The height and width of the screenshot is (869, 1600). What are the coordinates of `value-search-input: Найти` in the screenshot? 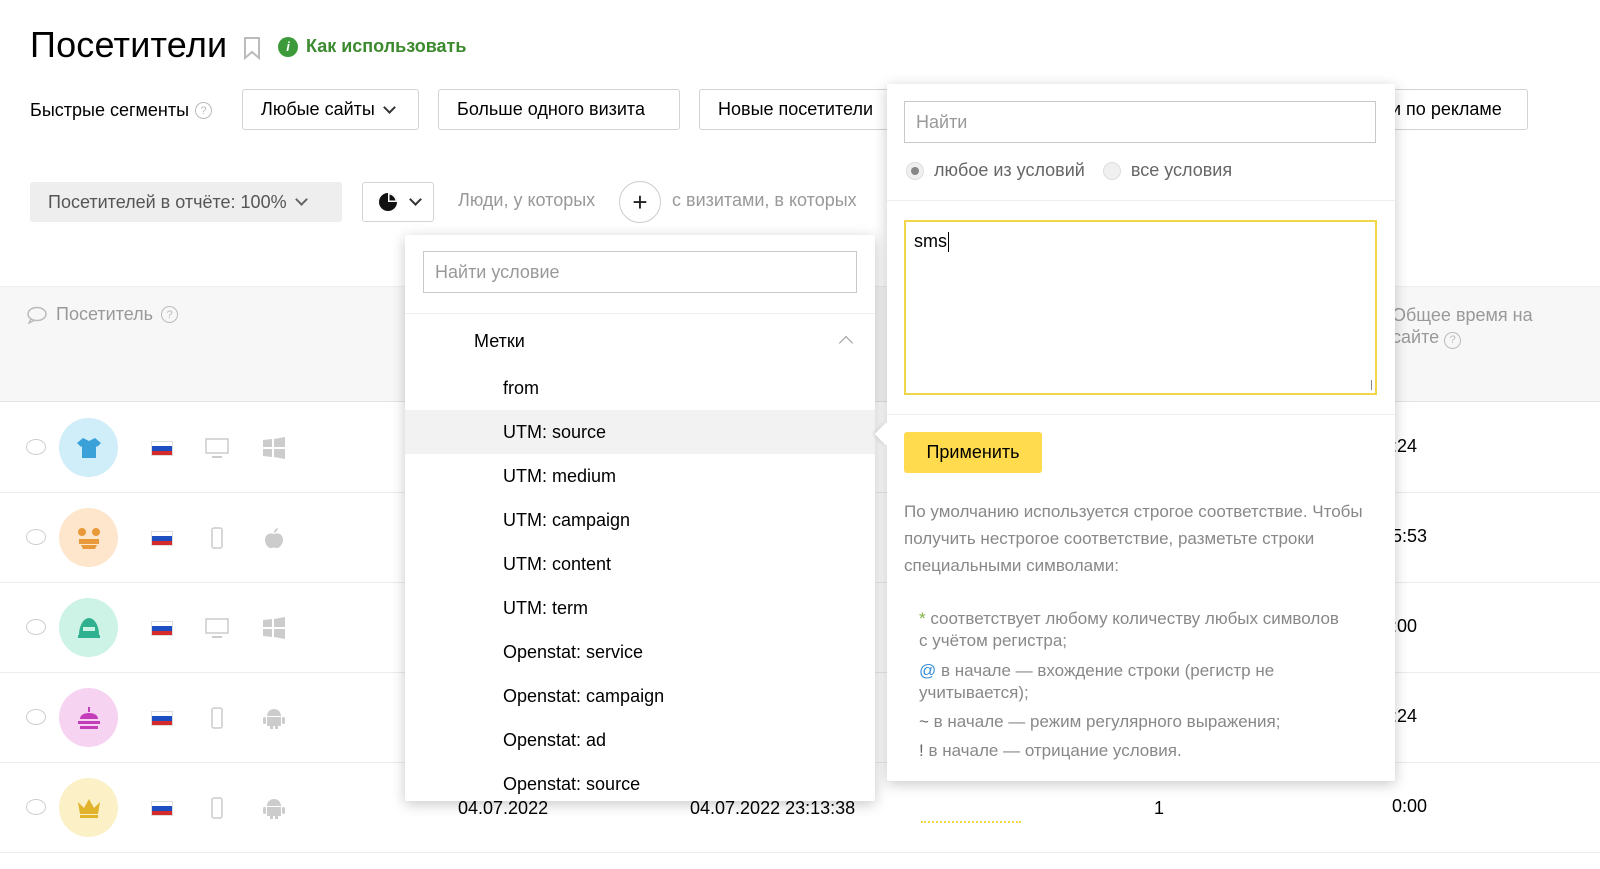 It's located at (1140, 122).